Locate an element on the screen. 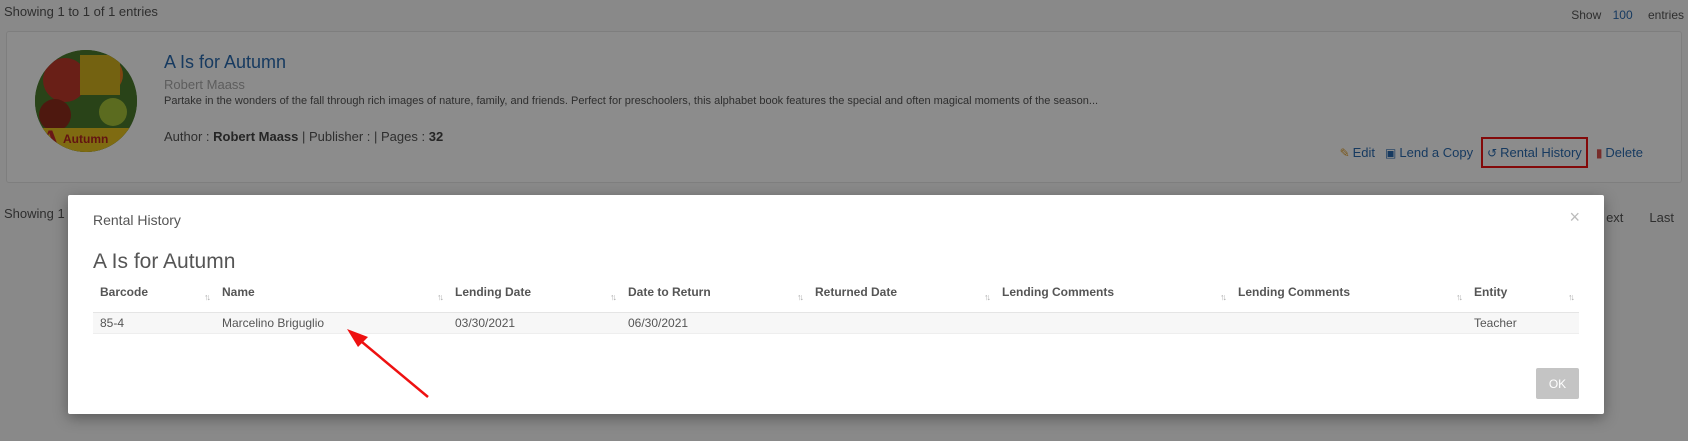  cell-lending-date: 03/30/2021 is located at coordinates (534, 323).